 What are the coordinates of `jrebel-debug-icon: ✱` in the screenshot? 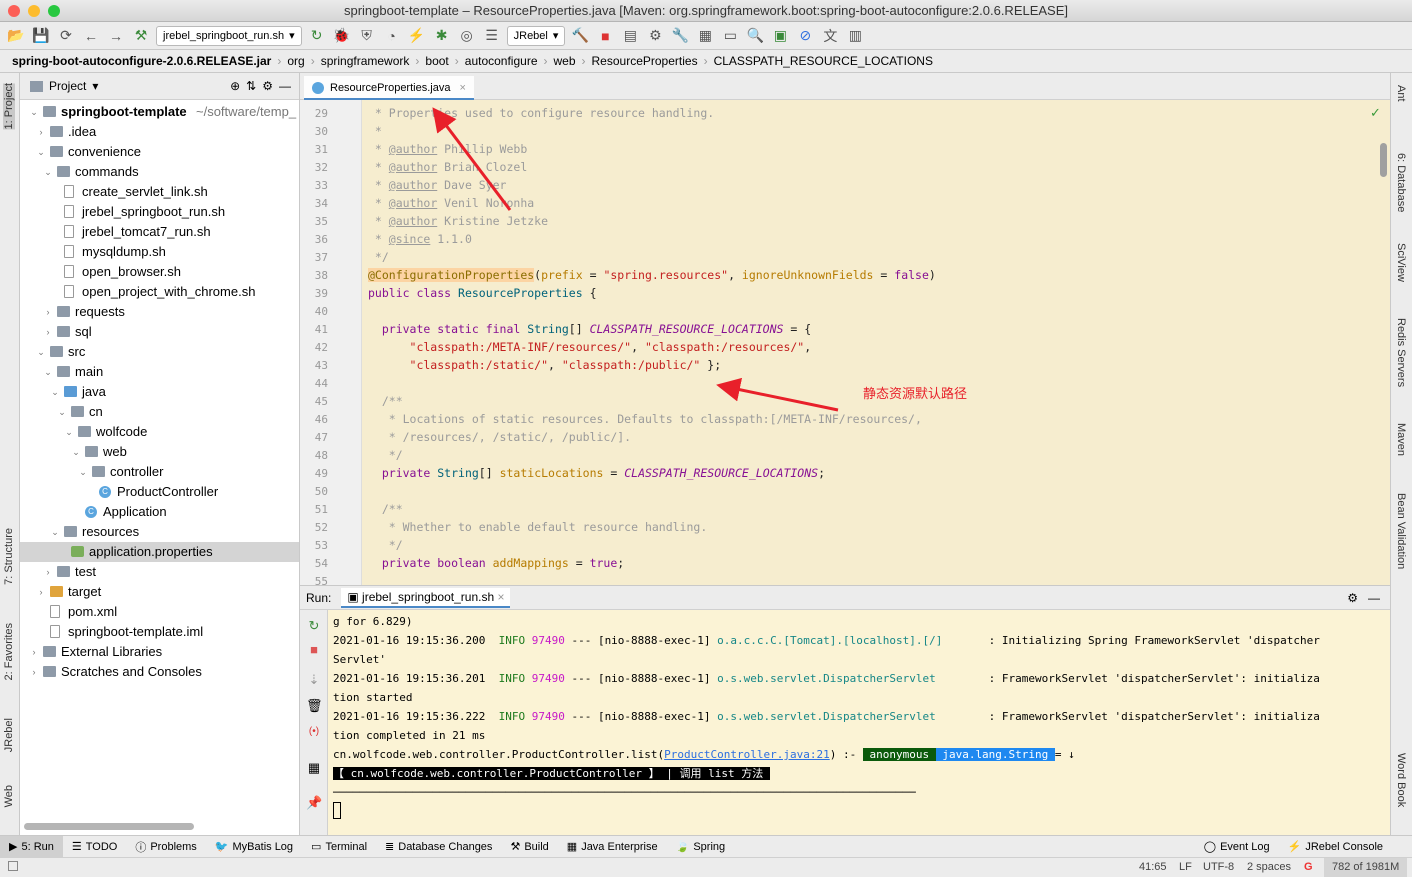 It's located at (442, 36).